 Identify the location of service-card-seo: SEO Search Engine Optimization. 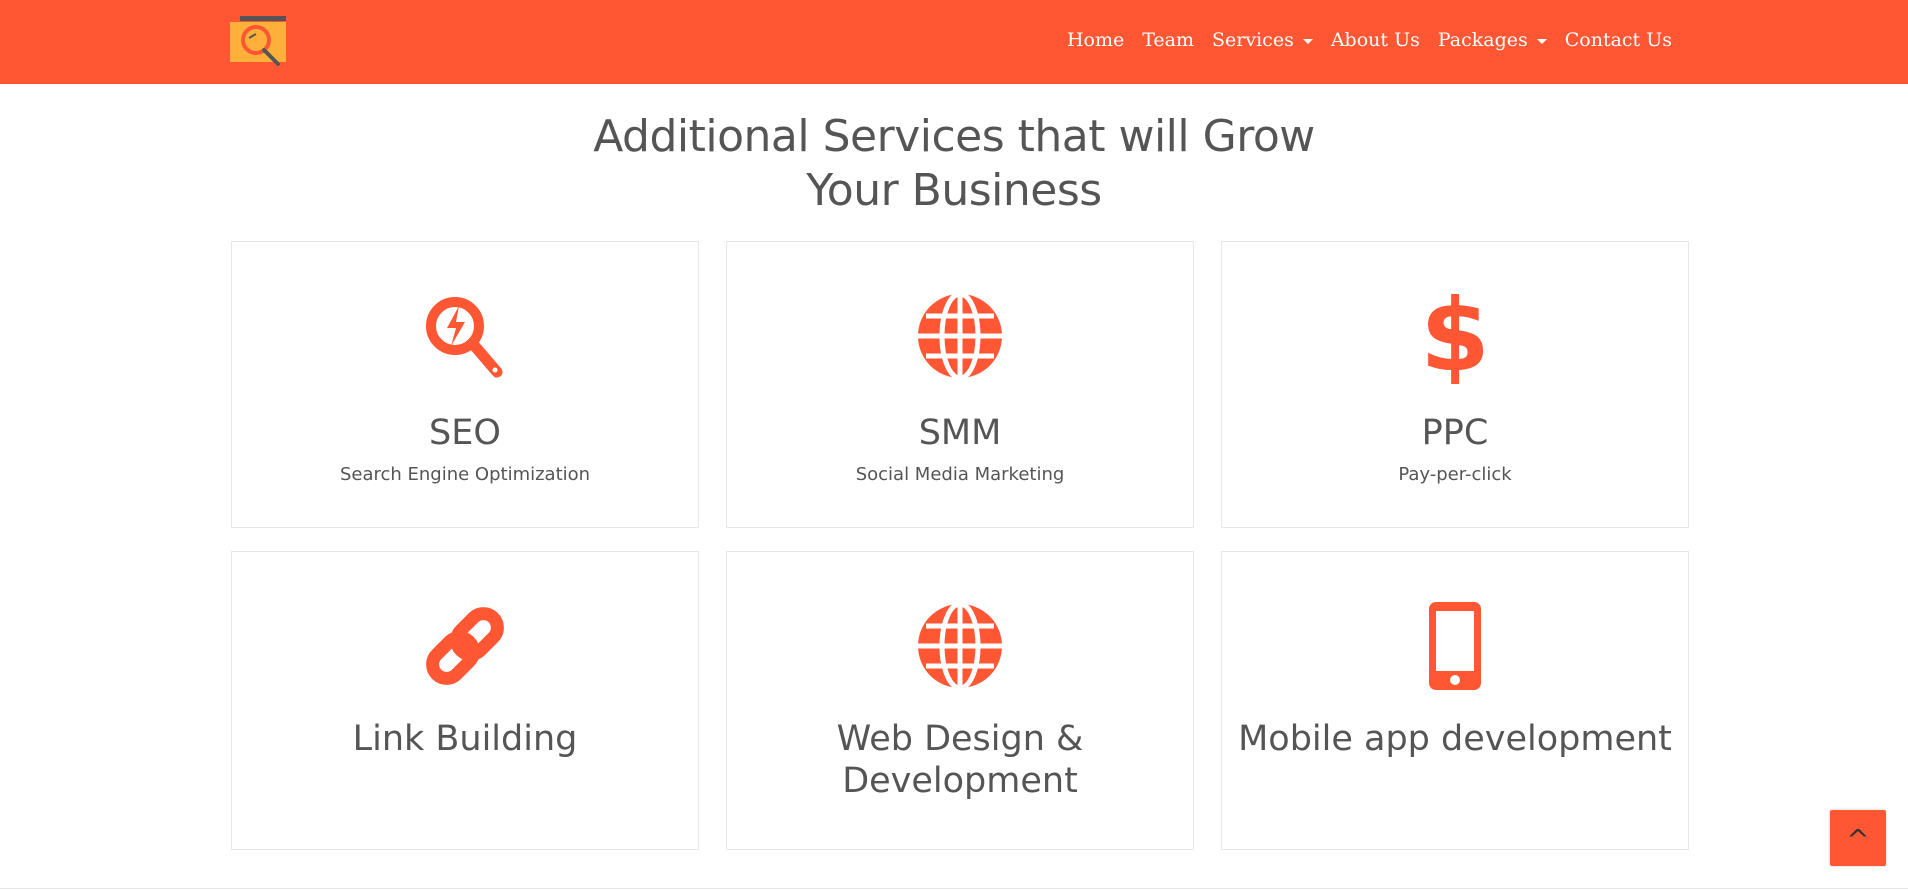
(465, 384).